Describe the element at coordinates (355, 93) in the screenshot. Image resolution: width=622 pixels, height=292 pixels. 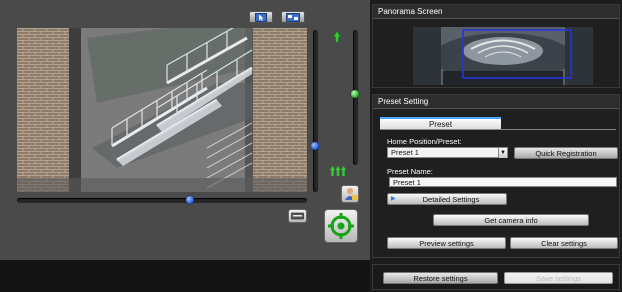
I see `zoom-slider-thumb` at that location.